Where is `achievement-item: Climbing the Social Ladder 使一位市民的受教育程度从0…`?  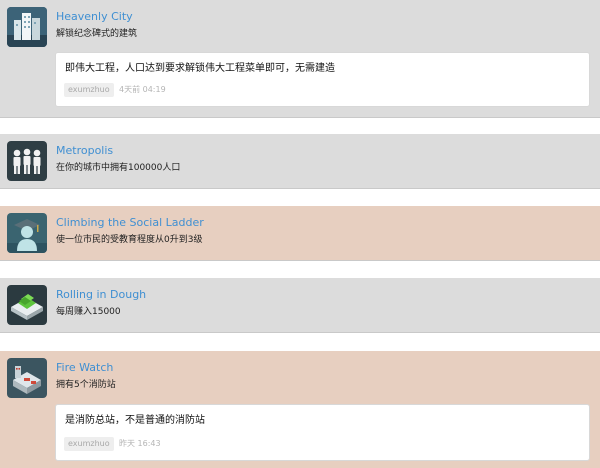 achievement-item: Climbing the Social Ladder 使一位市民的受教育程度从0… is located at coordinates (300, 233).